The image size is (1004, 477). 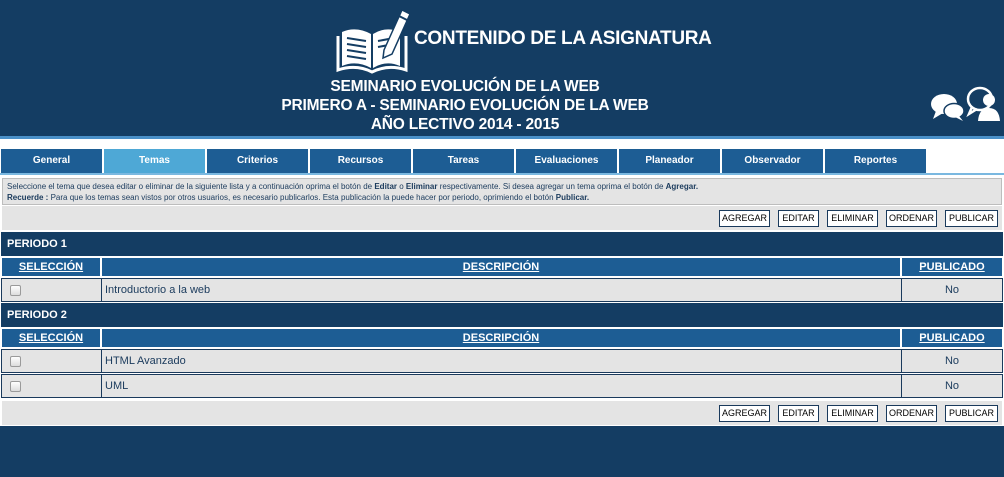 I want to click on row-descripcion: UML, so click(x=501, y=386).